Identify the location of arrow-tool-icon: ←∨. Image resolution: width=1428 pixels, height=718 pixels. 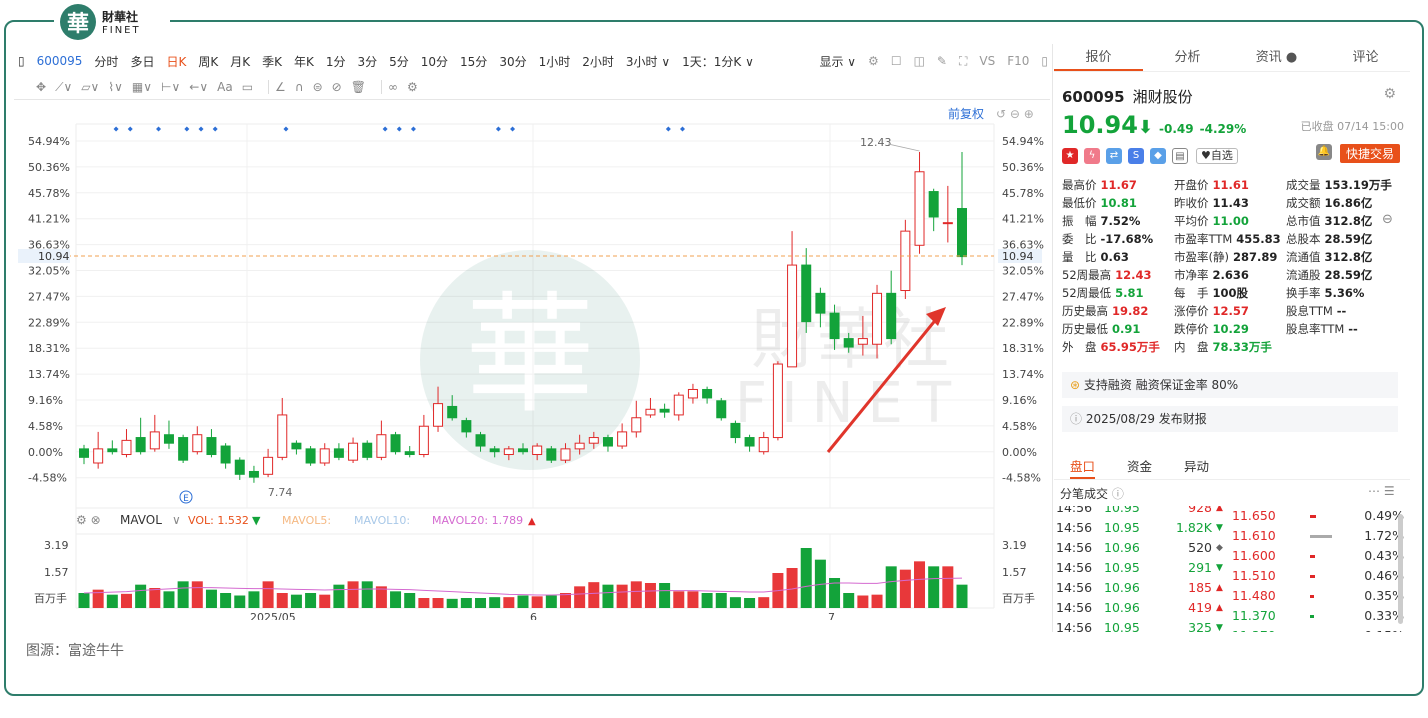
(198, 87).